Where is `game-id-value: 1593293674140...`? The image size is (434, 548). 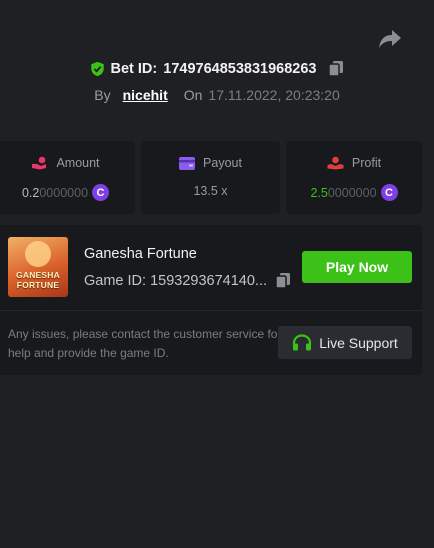 game-id-value: 1593293674140... is located at coordinates (208, 280).